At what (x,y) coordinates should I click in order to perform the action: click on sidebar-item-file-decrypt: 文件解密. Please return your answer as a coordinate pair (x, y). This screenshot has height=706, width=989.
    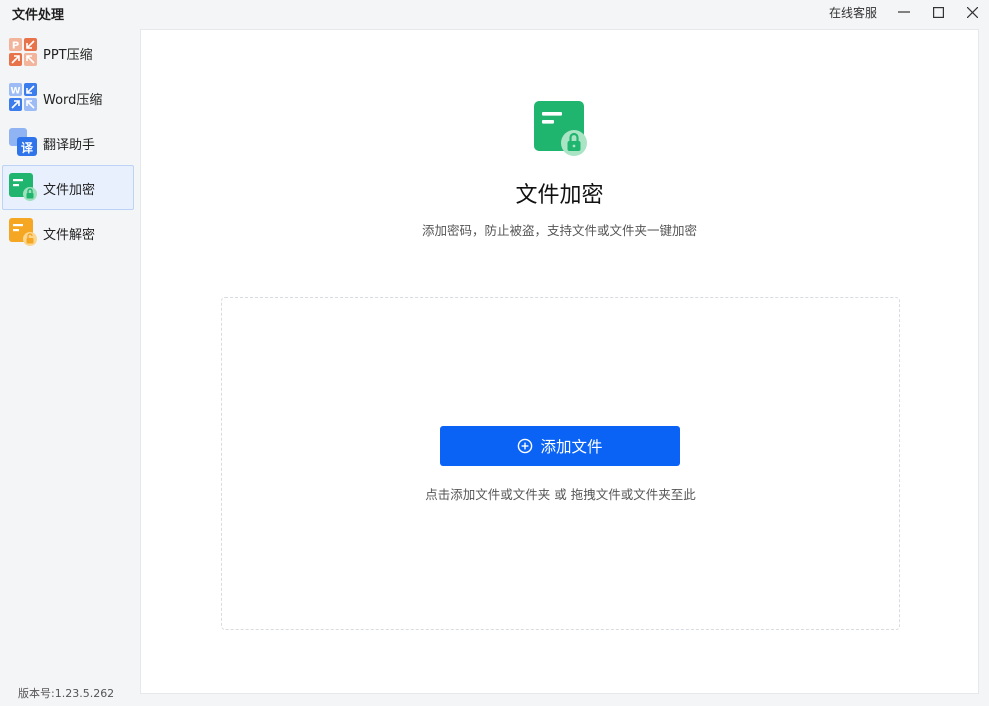
    Looking at the image, I should click on (68, 232).